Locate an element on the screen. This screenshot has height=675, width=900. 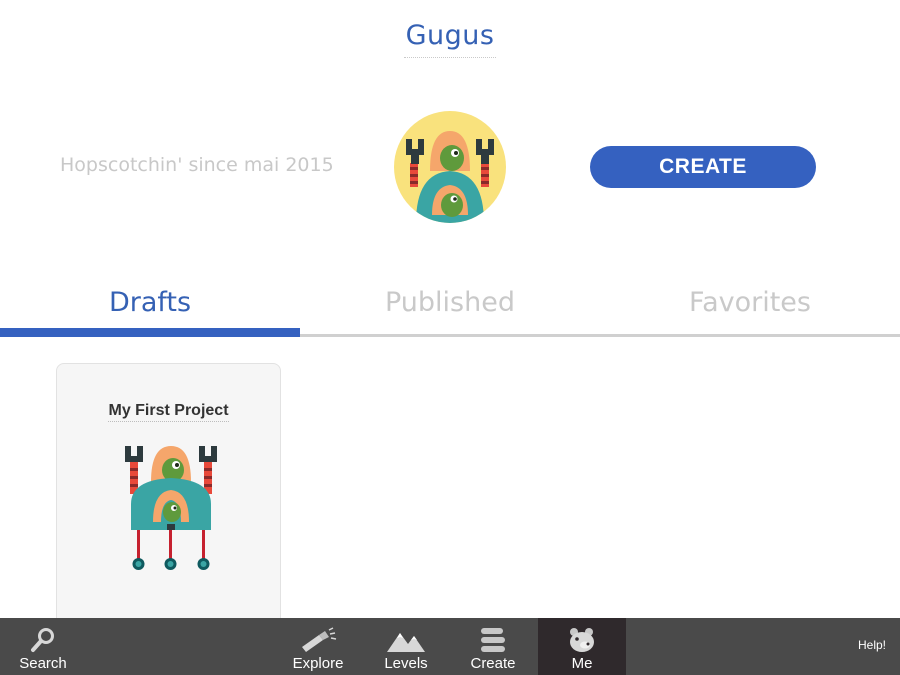
robot-icon is located at coordinates (171, 508).